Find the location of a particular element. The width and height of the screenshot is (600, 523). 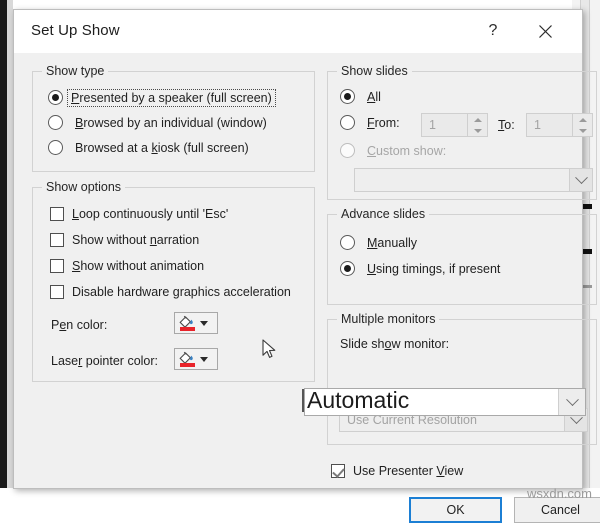

laser-pointer-color-button is located at coordinates (196, 359).